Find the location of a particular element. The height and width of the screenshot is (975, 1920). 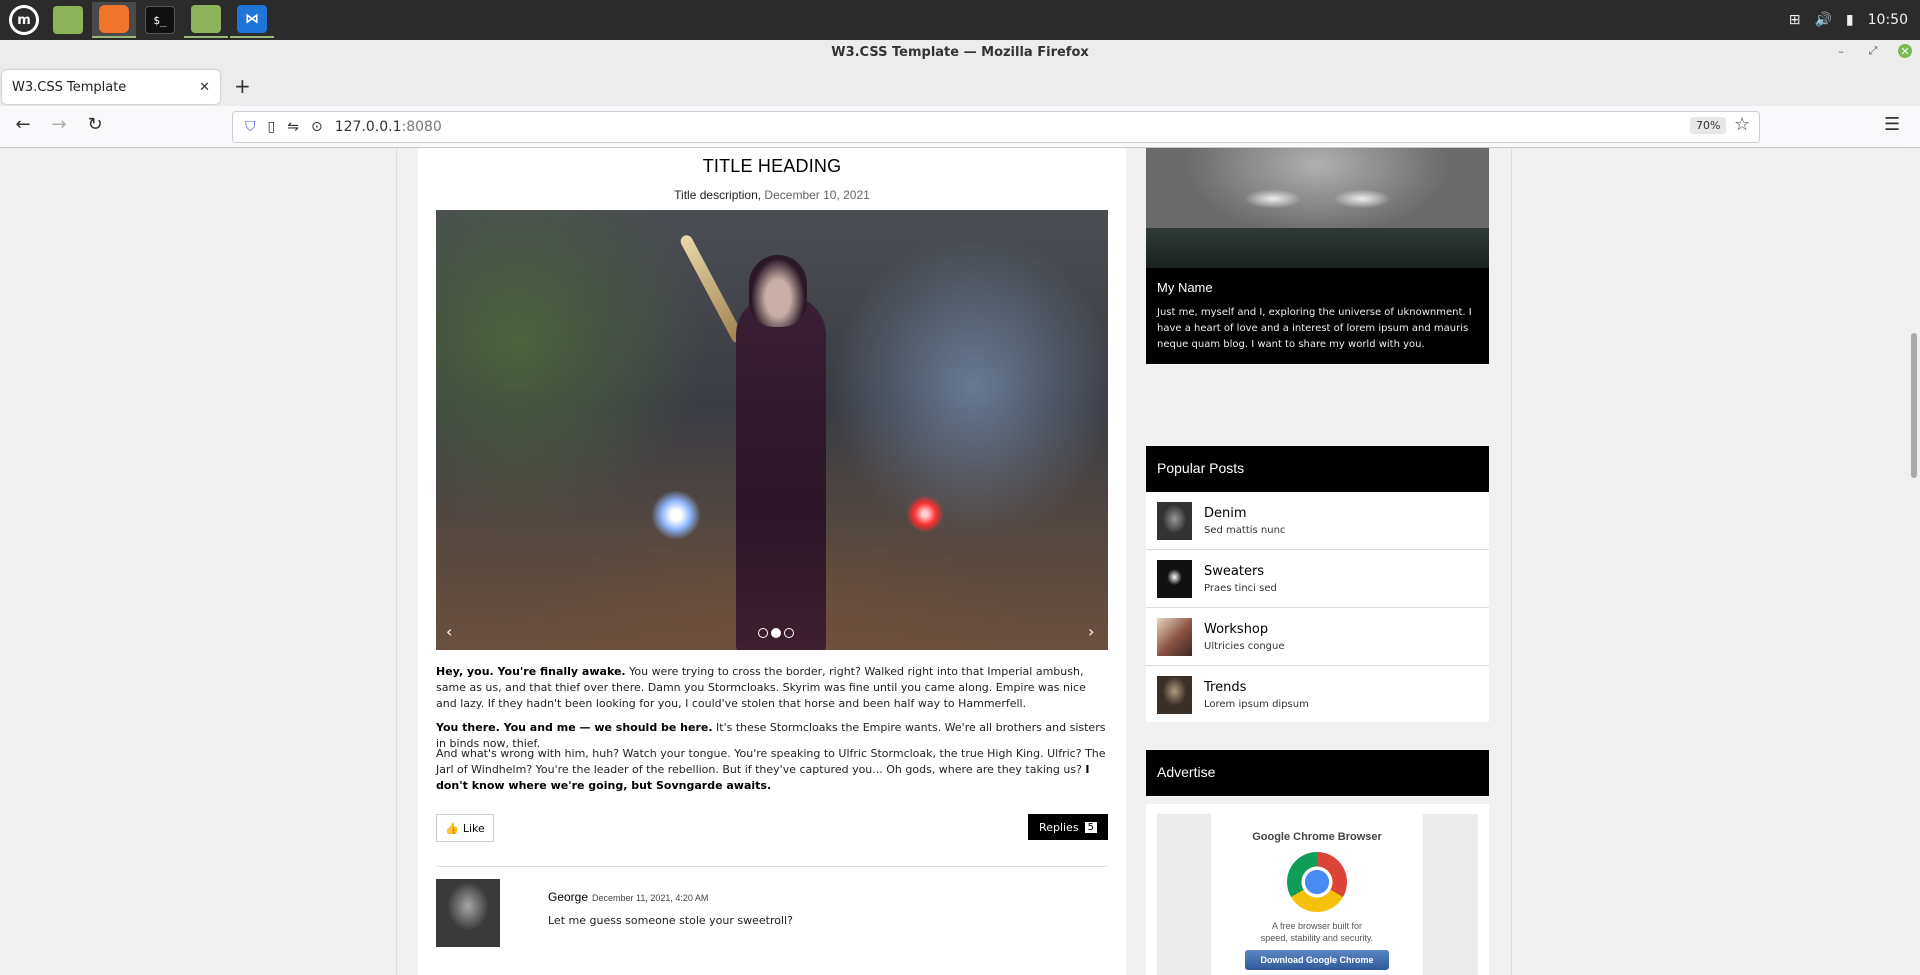

post-title: TITLE HEADING is located at coordinates (772, 166).